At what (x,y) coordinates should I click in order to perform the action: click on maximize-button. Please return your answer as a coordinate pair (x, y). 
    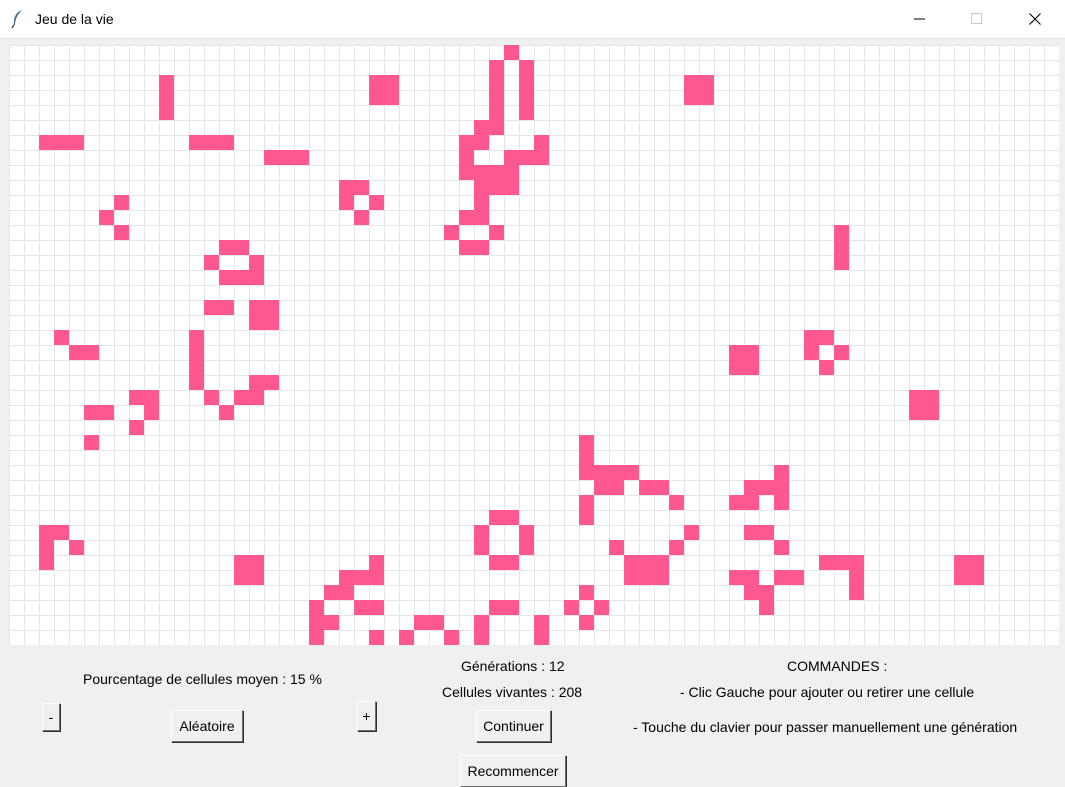
    Looking at the image, I should click on (977, 19).